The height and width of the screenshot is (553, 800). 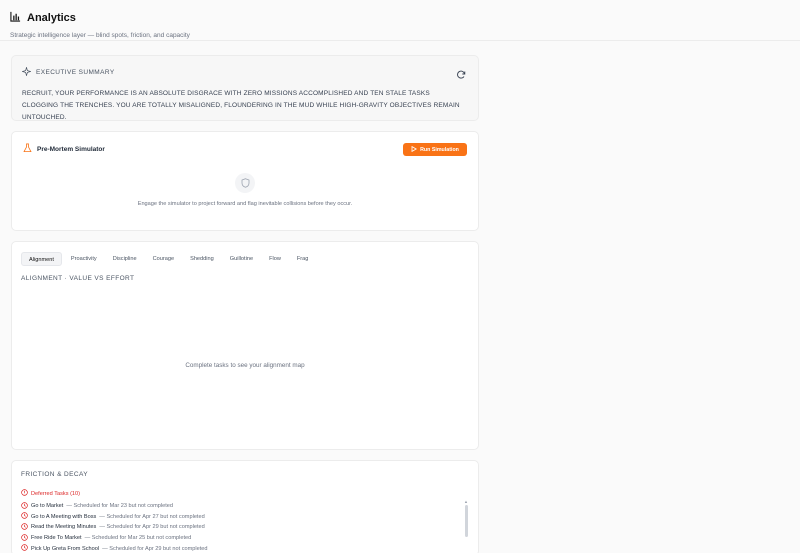 I want to click on tab-courage: Courage, so click(x=163, y=259).